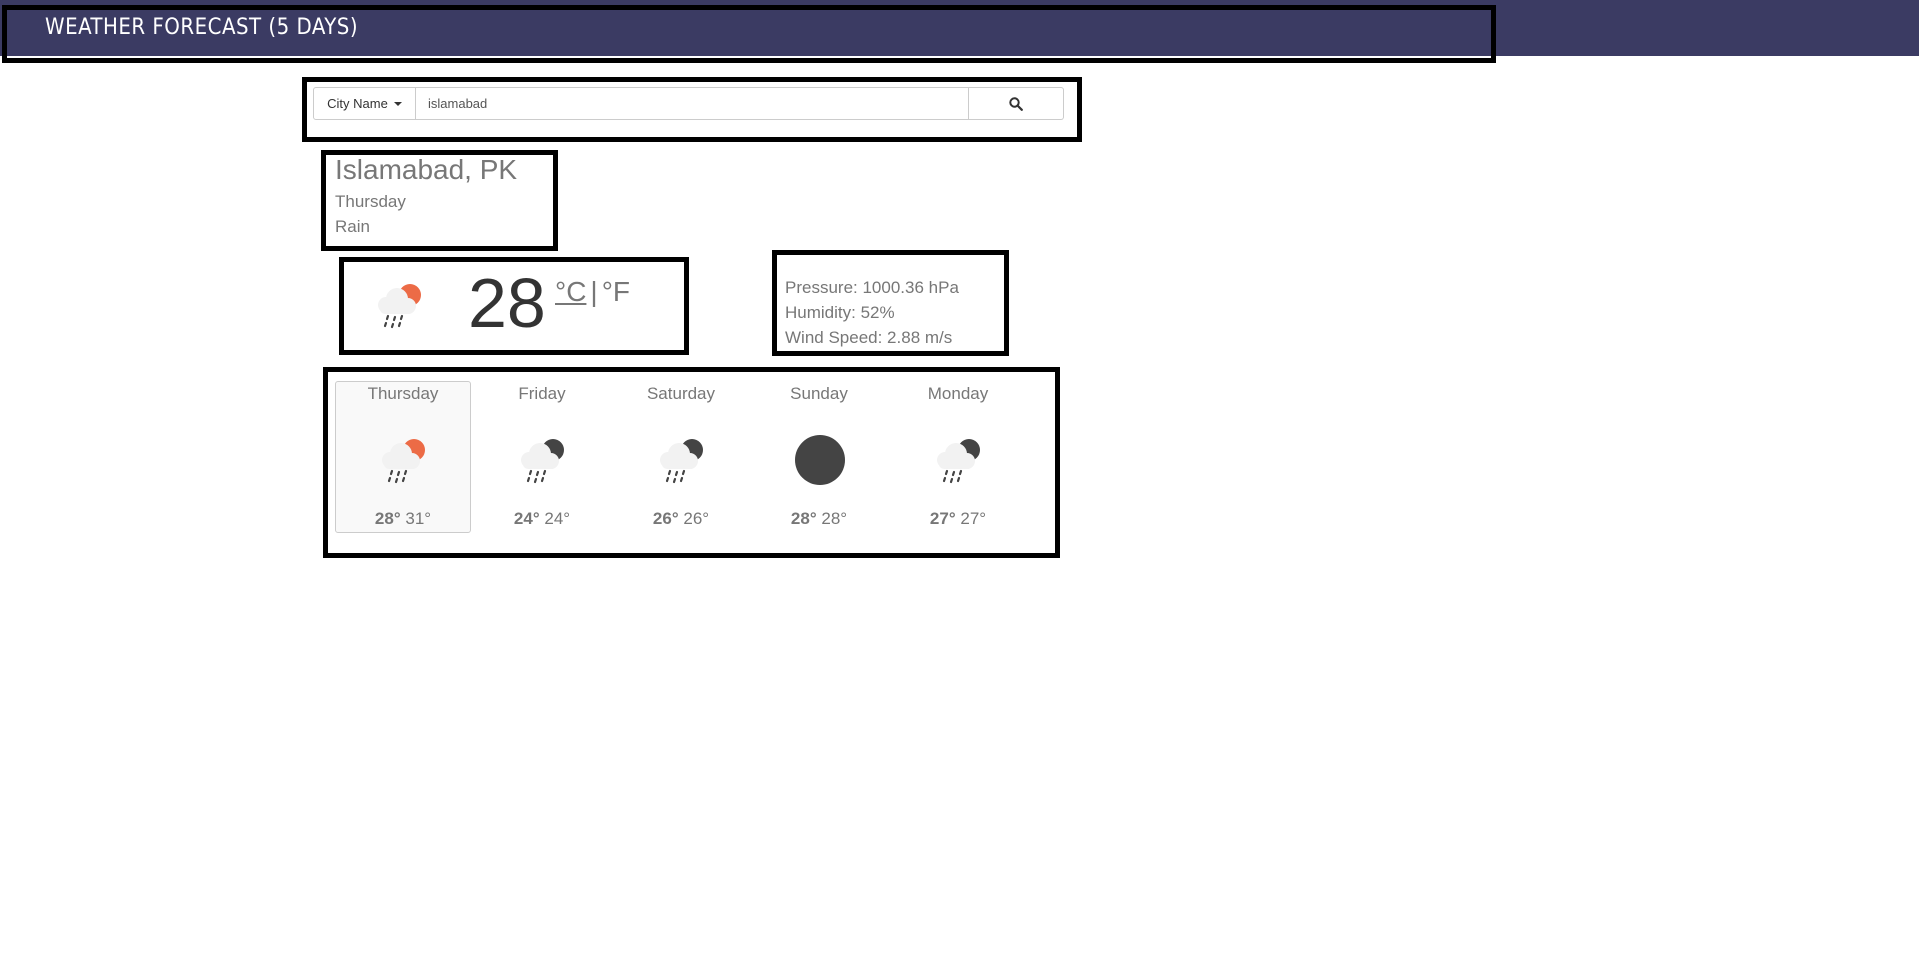 Image resolution: width=1919 pixels, height=967 pixels. I want to click on dropdown-label: City Name, so click(357, 103).